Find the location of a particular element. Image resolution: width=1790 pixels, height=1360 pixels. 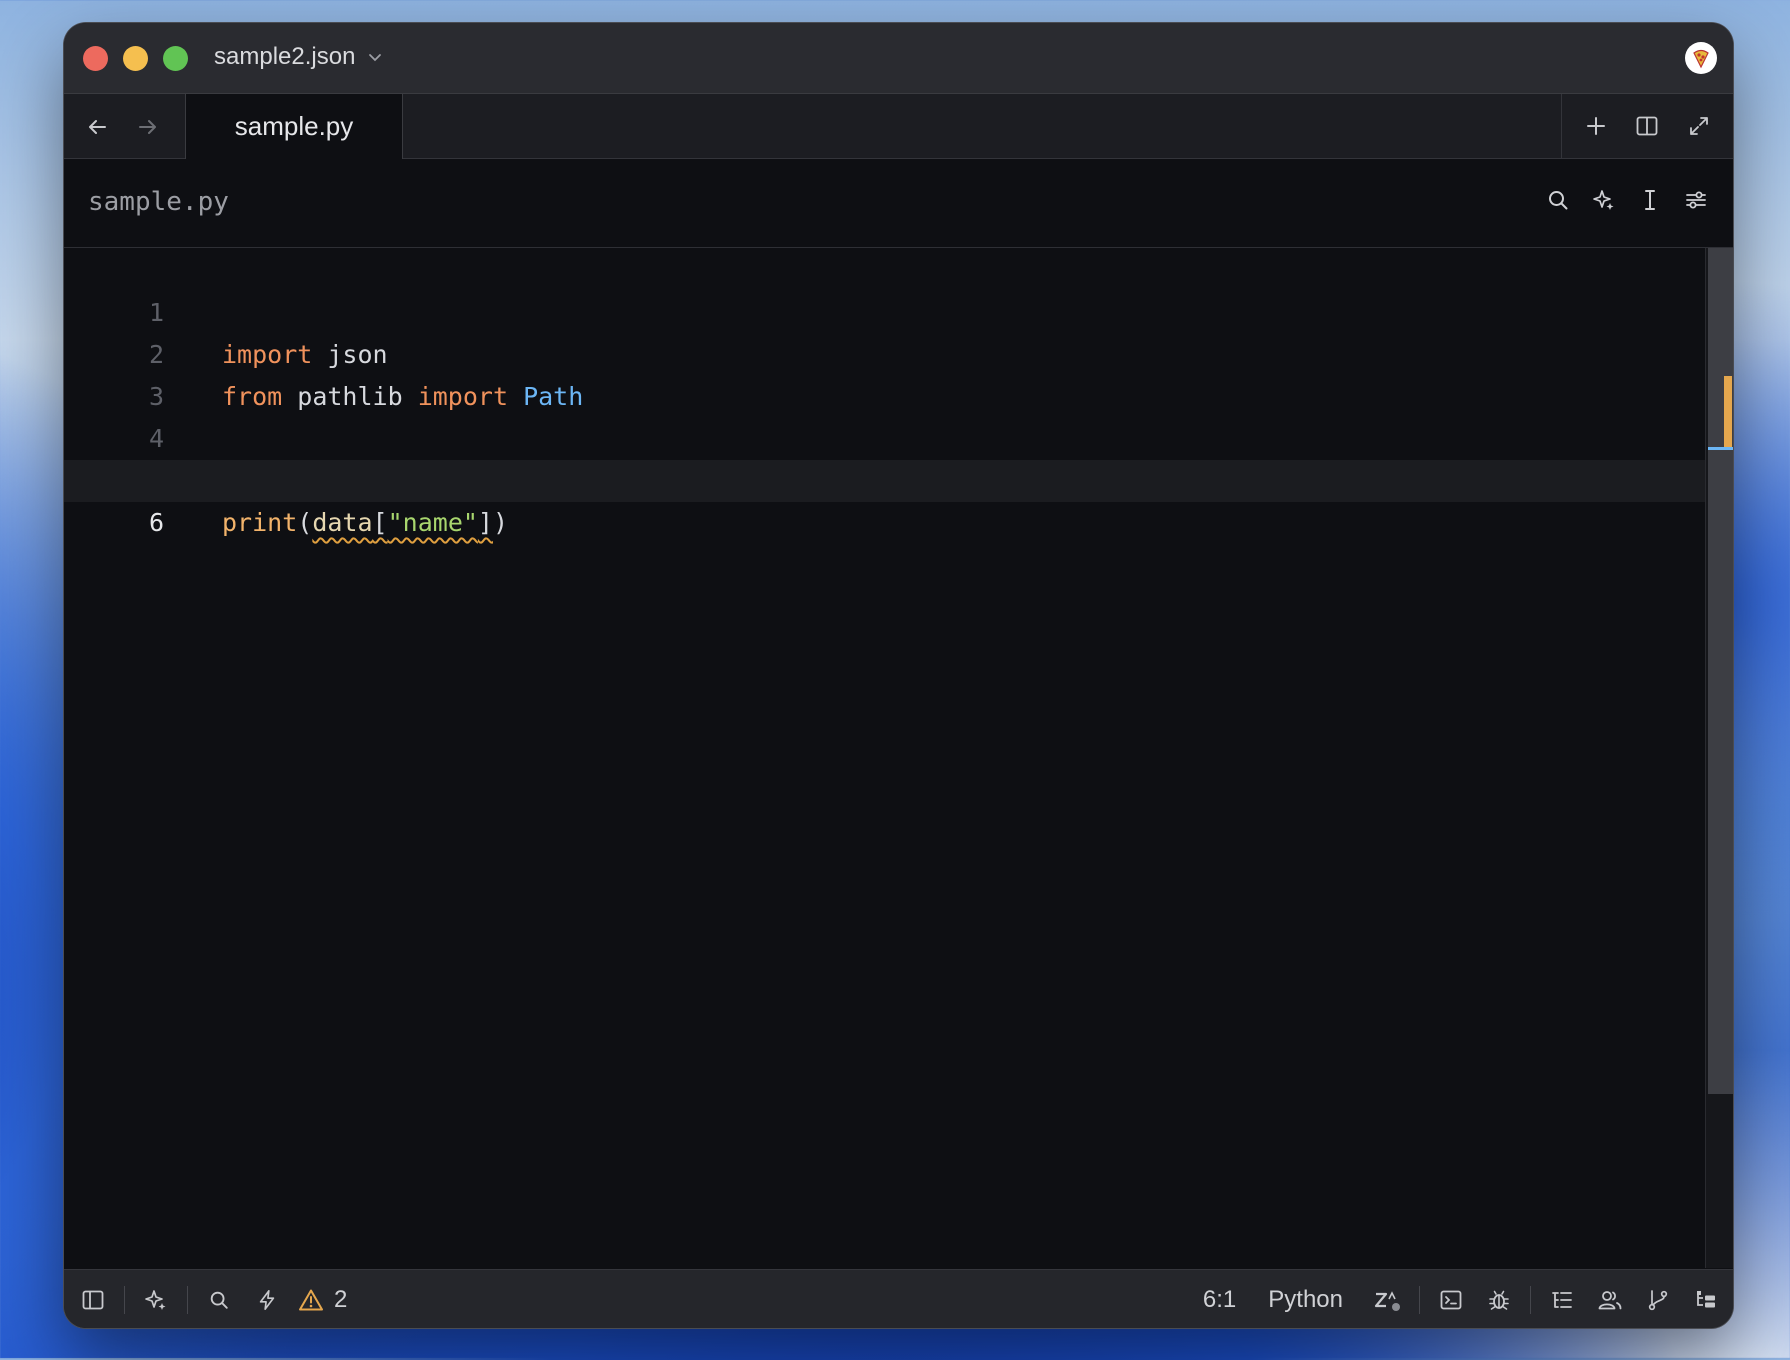

diagnostics-button: 2 is located at coordinates (322, 1300).